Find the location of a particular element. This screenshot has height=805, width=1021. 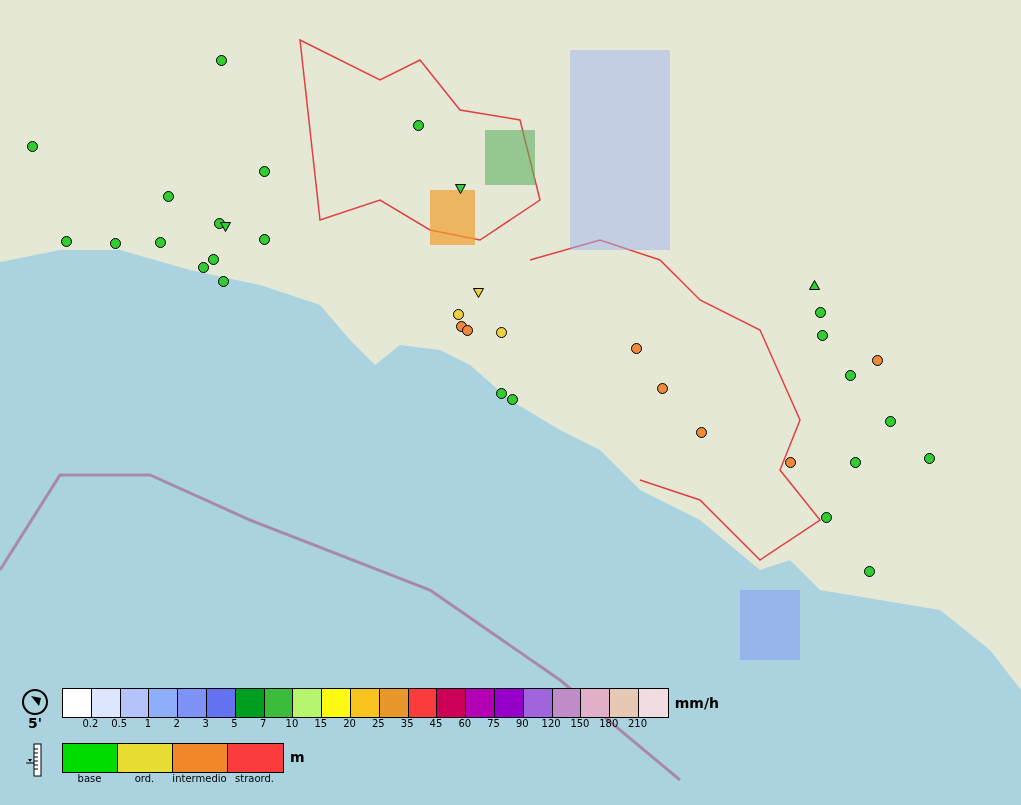

tick-label: 150 is located at coordinates (580, 724).